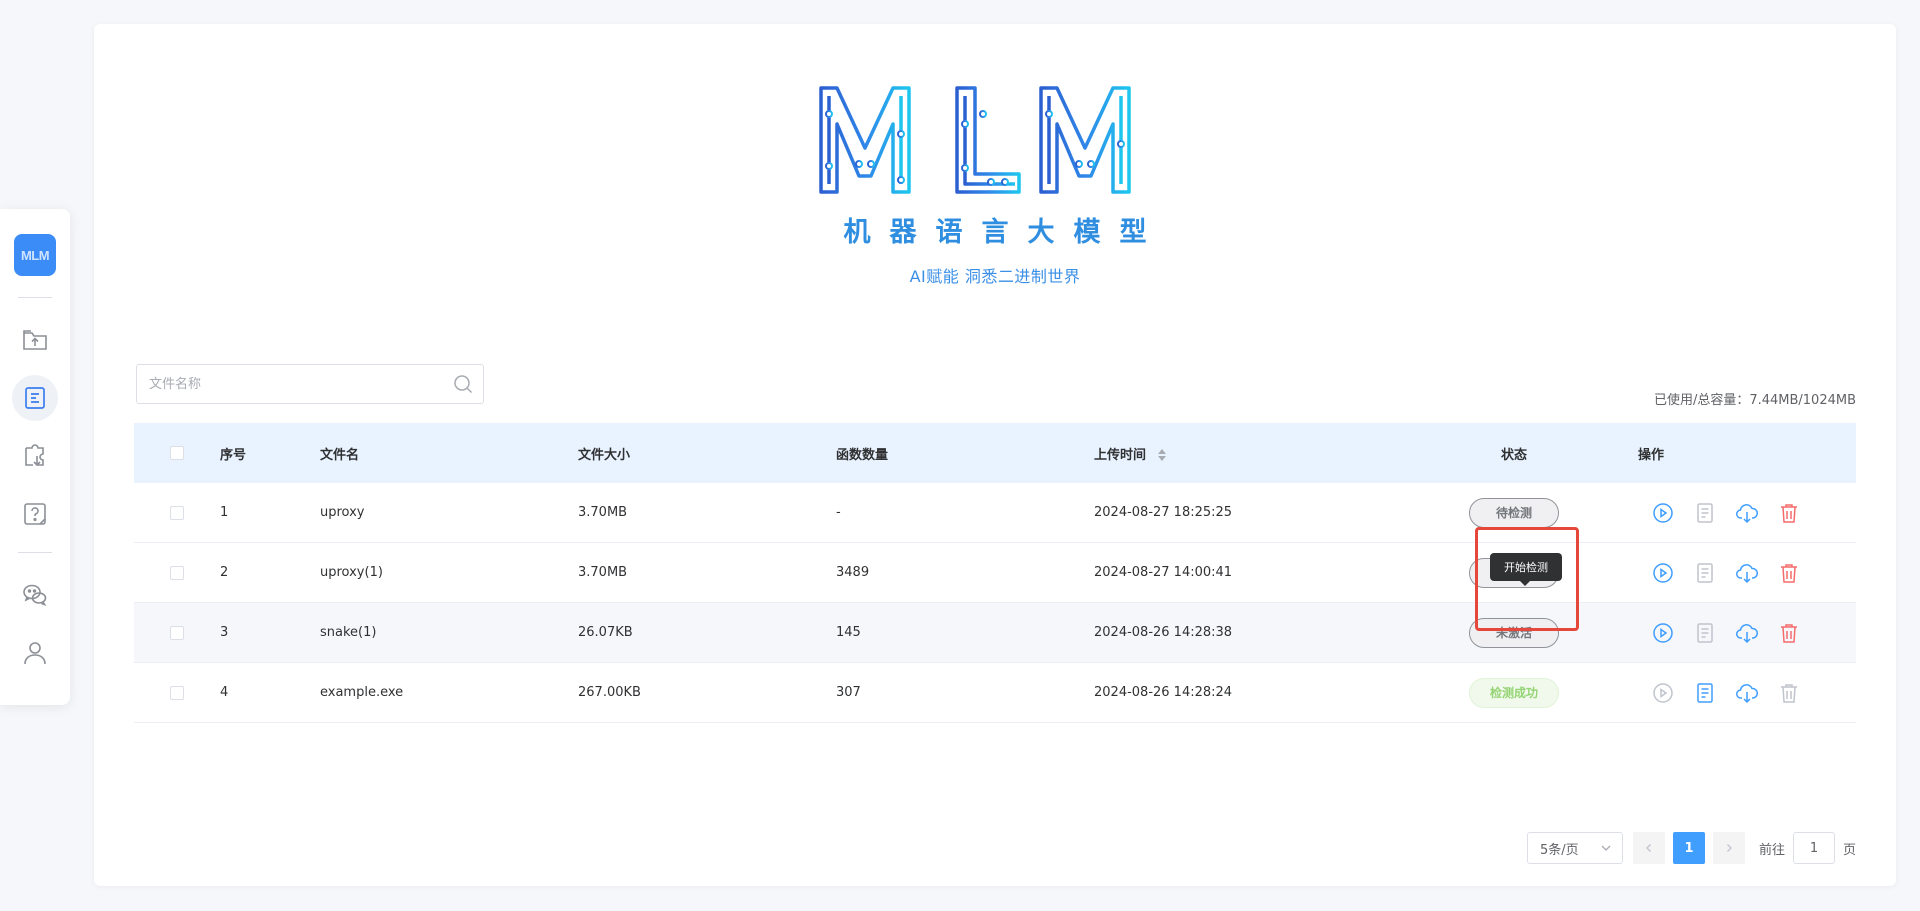 The height and width of the screenshot is (911, 1920). Describe the element at coordinates (1004, 232) in the screenshot. I see `hero-title: 机器语言大模型` at that location.